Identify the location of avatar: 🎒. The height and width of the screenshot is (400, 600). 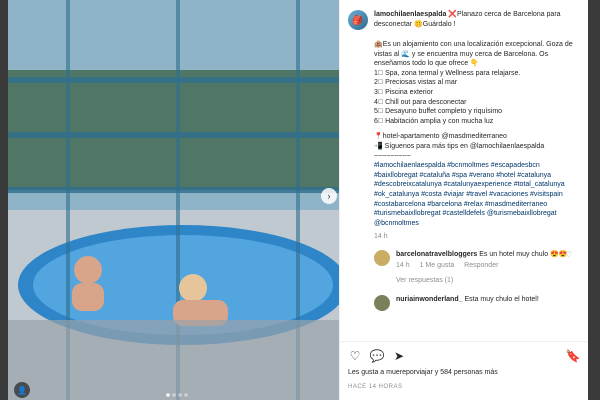
(358, 20).